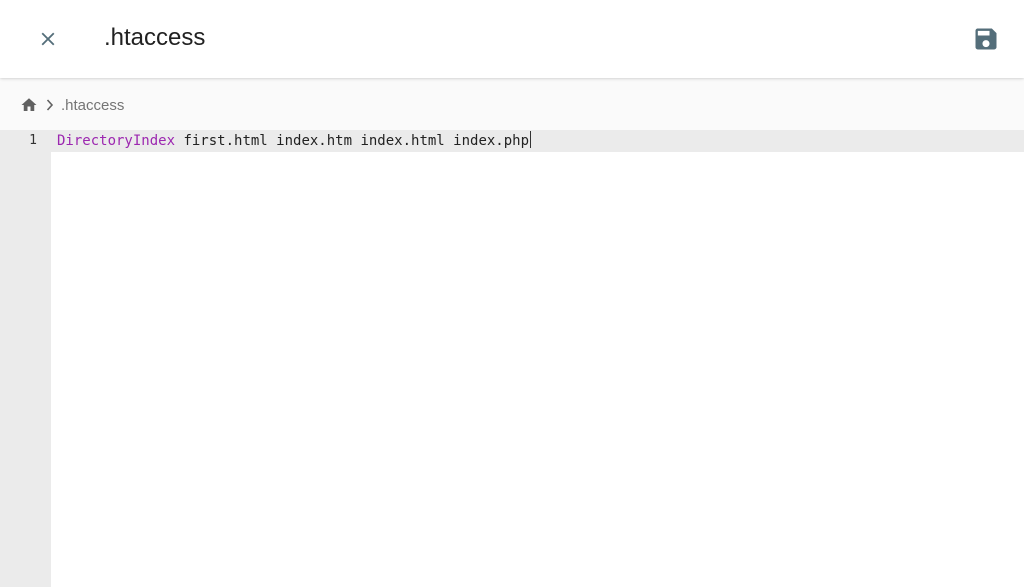 This screenshot has width=1024, height=587. What do you see at coordinates (155, 37) in the screenshot?
I see `page-title: .htaccess` at bounding box center [155, 37].